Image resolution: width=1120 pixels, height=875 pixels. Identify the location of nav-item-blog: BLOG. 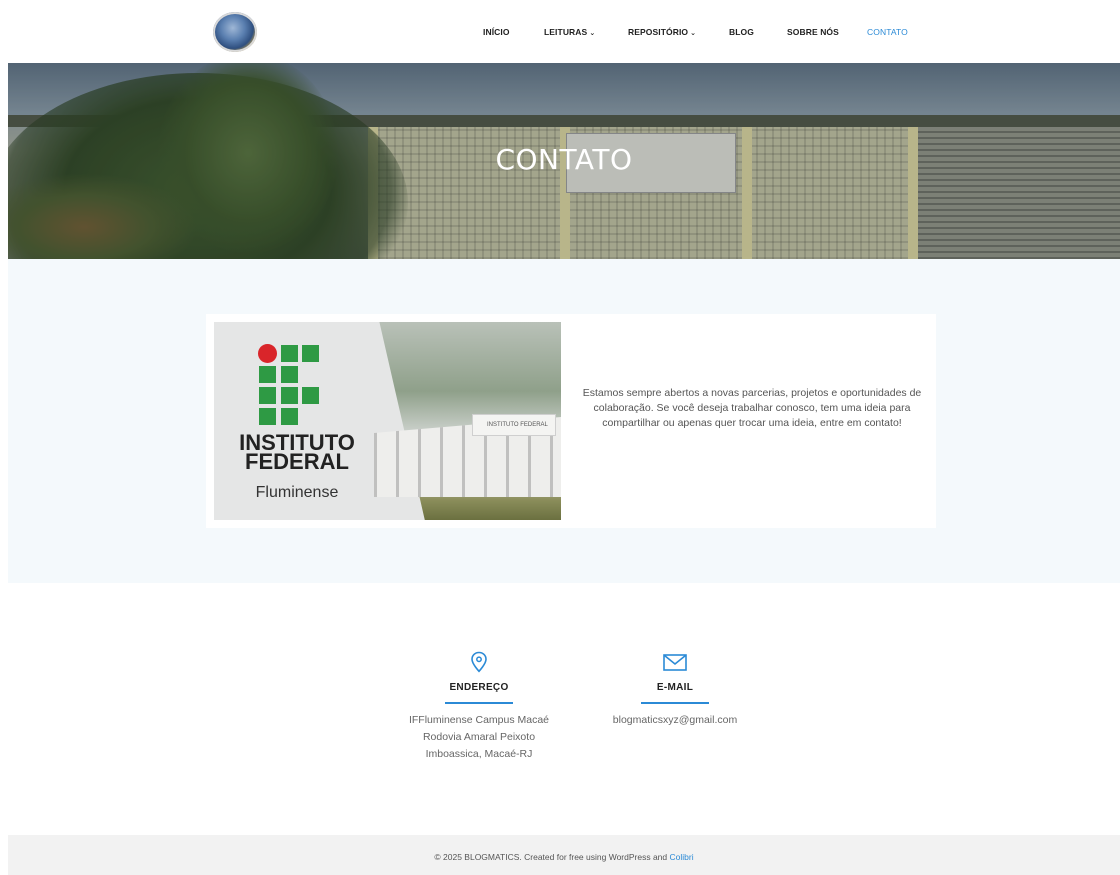
(741, 32).